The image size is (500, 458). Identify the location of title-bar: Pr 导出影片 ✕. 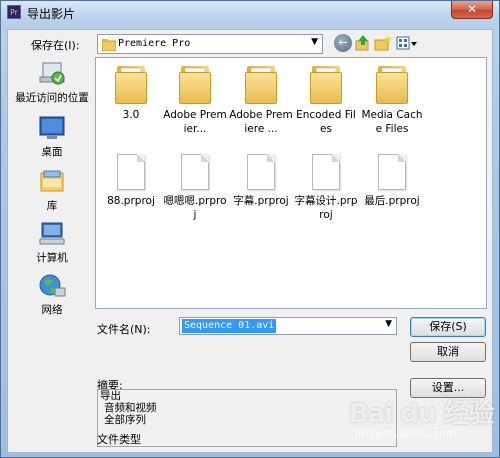
(250, 13).